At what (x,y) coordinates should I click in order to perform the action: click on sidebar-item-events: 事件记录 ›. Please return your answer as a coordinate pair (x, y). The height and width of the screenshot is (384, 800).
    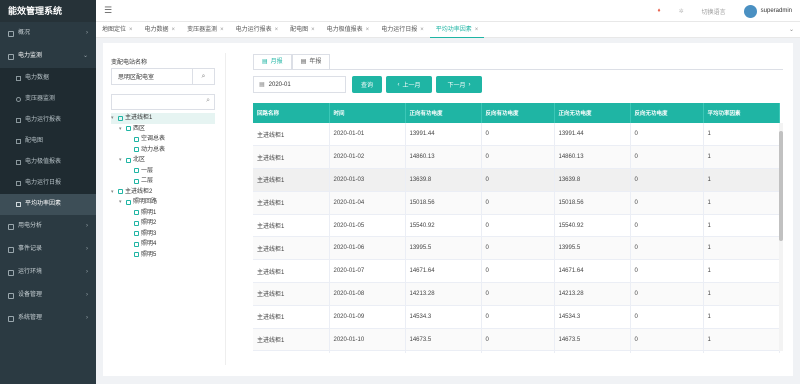
    Looking at the image, I should click on (48, 249).